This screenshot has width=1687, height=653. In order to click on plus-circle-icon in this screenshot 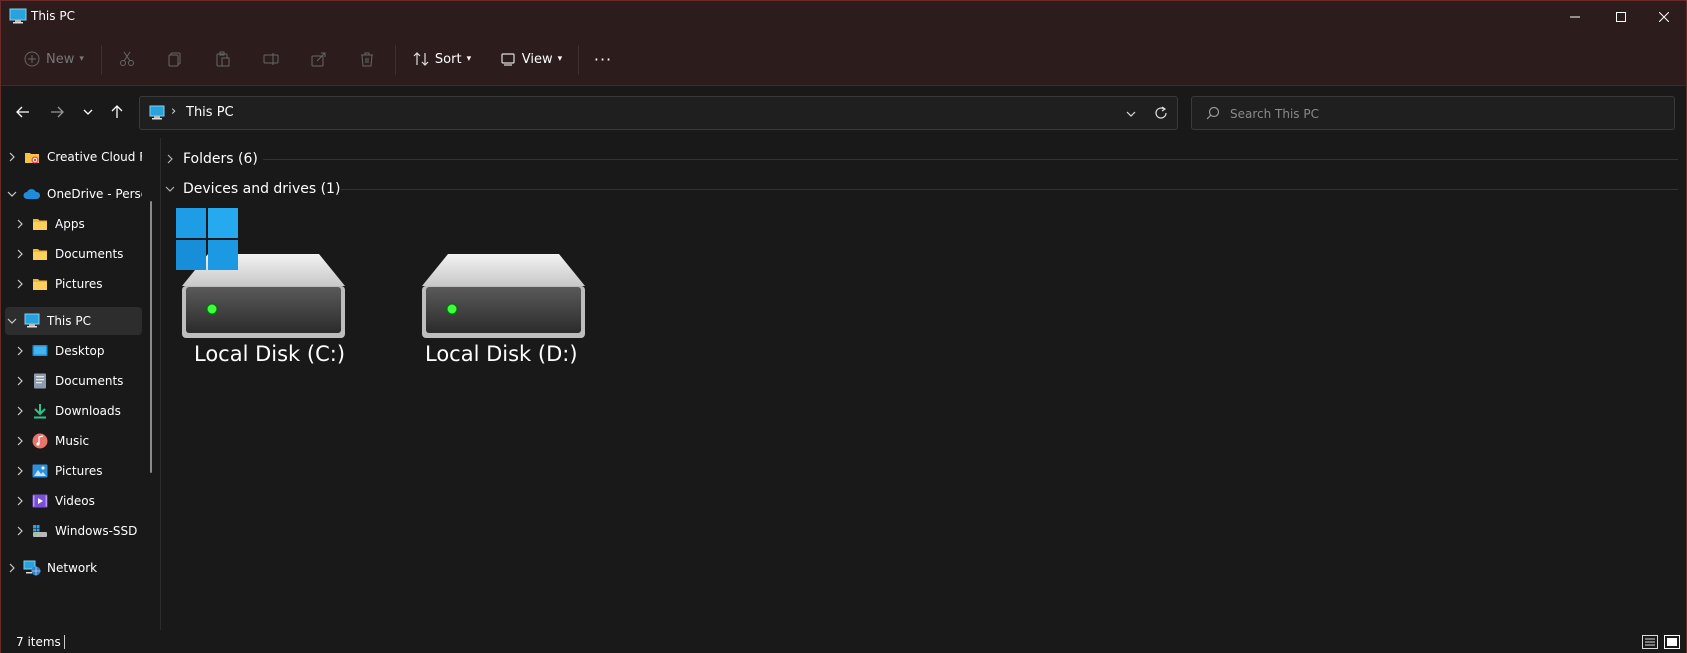, I will do `click(32, 59)`.